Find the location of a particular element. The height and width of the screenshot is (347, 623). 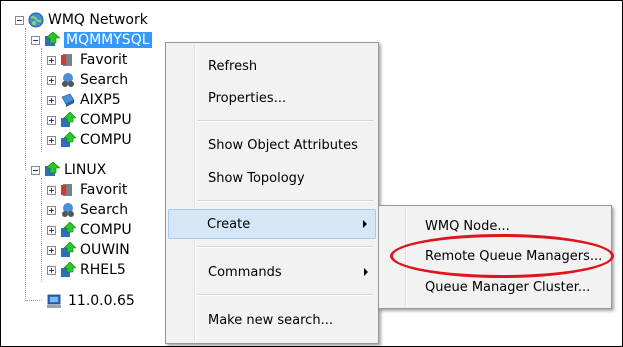

tree-node-computer-1: COMPU is located at coordinates (89, 120).